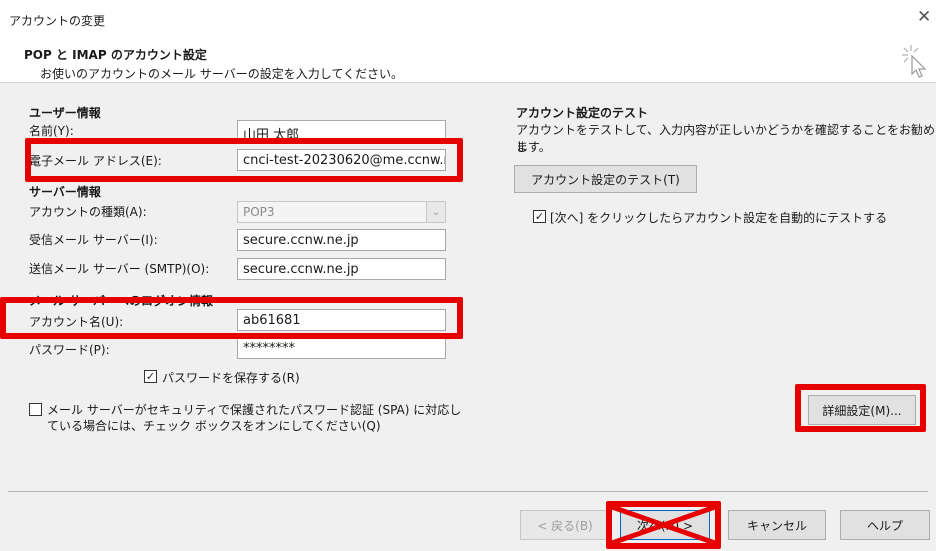 The height and width of the screenshot is (551, 936). I want to click on test-heading: アカウント設定のテスト, so click(582, 113).